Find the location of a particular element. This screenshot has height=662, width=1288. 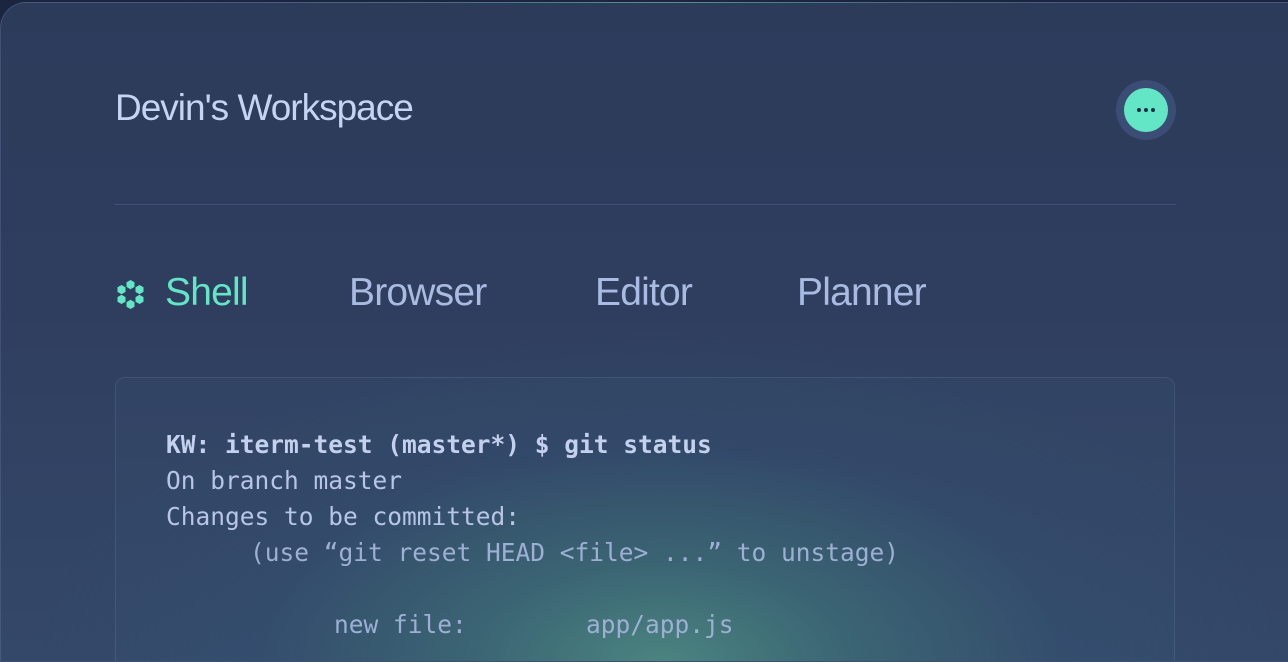

hexagon-cluster-icon is located at coordinates (130, 294).